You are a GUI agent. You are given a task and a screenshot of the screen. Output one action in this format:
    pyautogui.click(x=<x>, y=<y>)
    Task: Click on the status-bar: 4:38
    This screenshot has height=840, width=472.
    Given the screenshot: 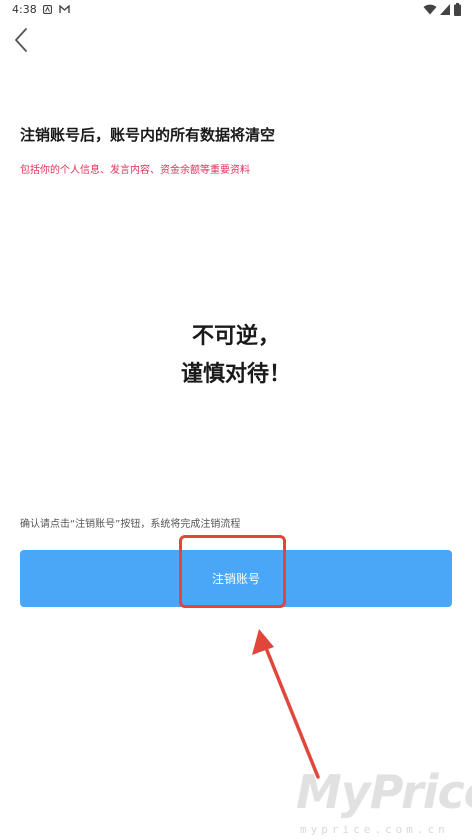 What is the action you would take?
    pyautogui.click(x=236, y=10)
    